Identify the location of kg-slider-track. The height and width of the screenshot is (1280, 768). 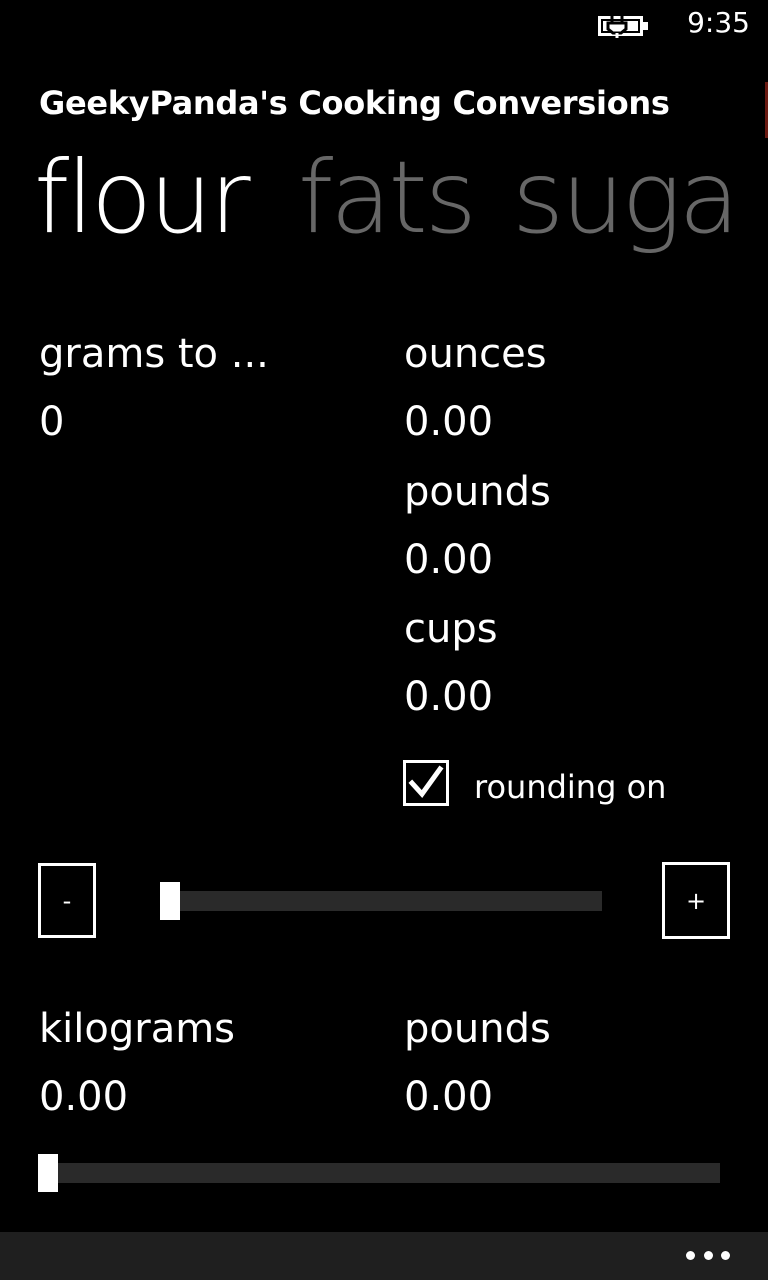
(379, 1173).